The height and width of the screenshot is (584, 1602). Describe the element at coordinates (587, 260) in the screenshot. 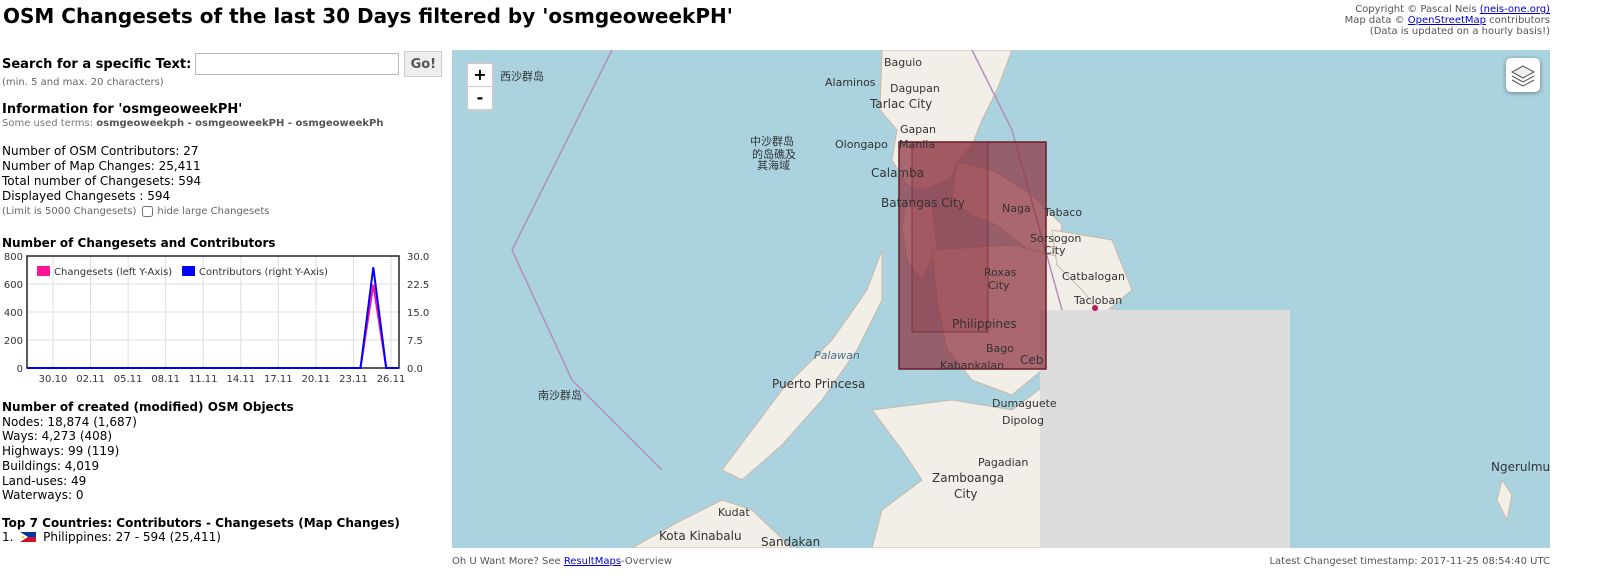

I see `boundary-line` at that location.